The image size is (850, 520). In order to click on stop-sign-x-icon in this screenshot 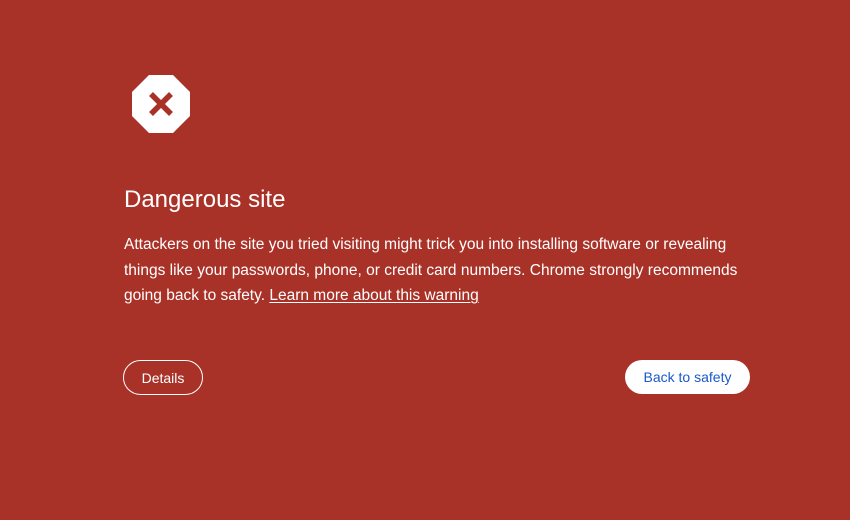, I will do `click(161, 104)`.